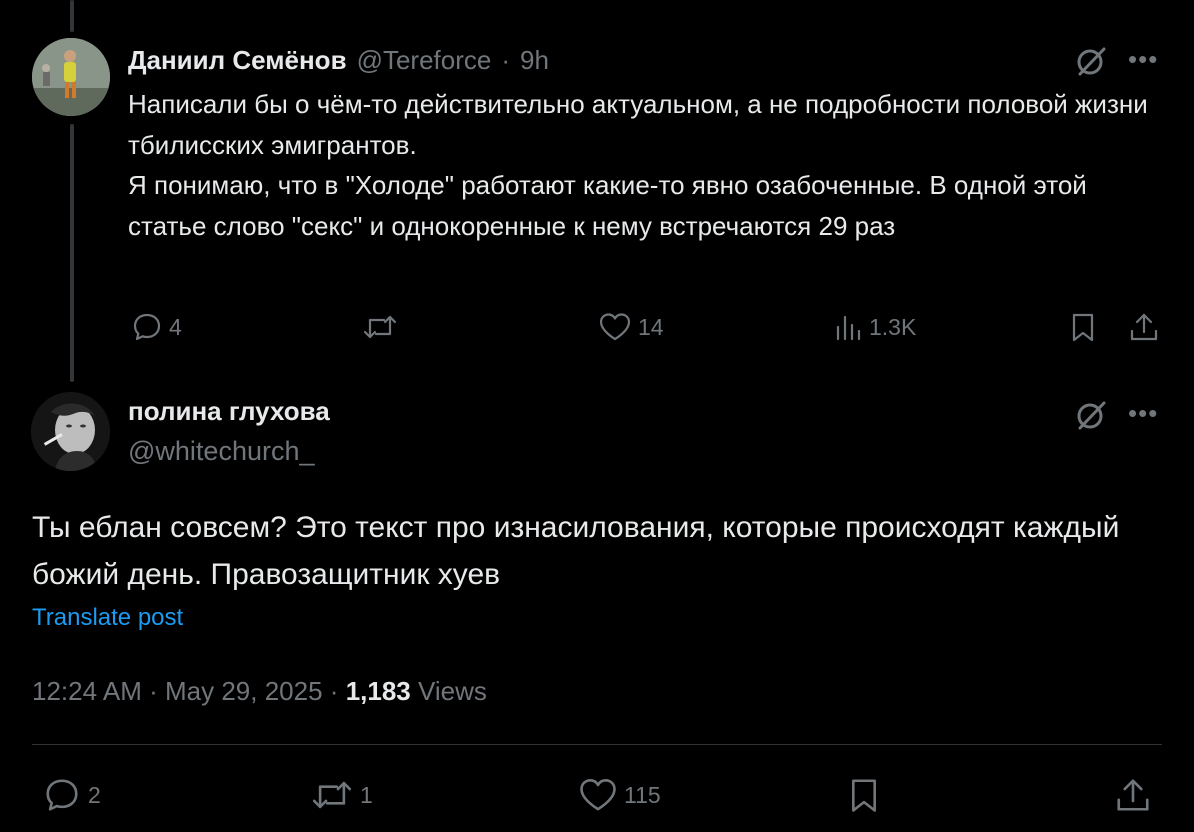 The image size is (1194, 832). What do you see at coordinates (651, 326) in the screenshot?
I see `like-count: 14` at bounding box center [651, 326].